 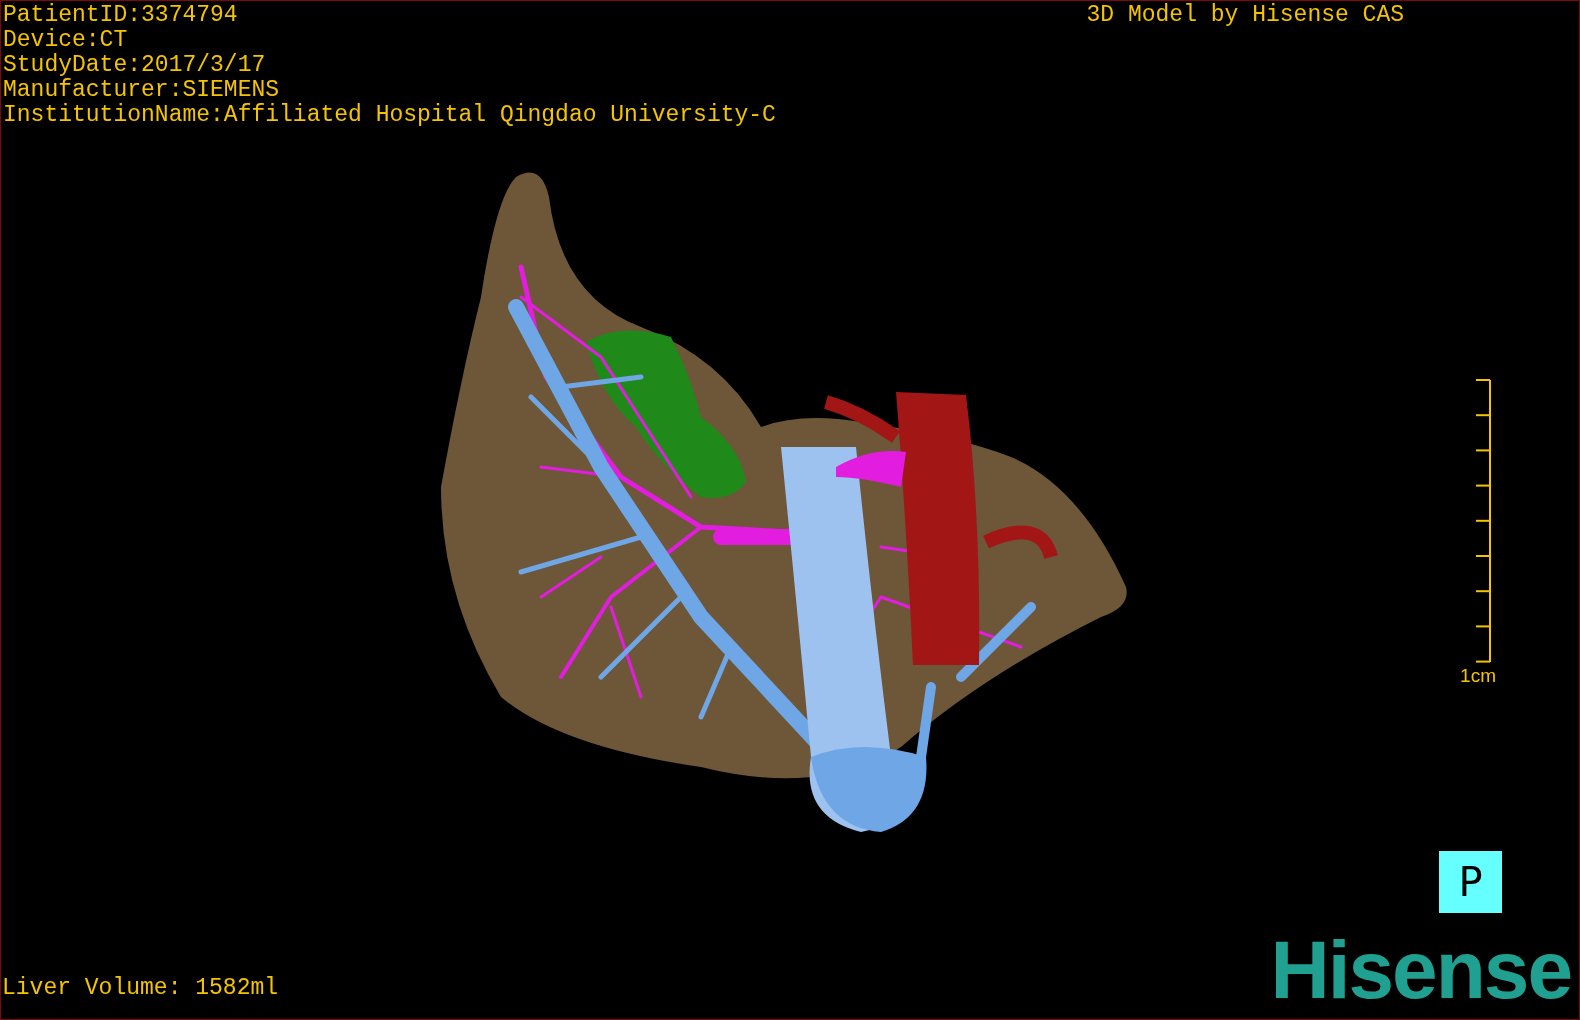 I want to click on info-text: PatientID:3374794, so click(x=121, y=15).